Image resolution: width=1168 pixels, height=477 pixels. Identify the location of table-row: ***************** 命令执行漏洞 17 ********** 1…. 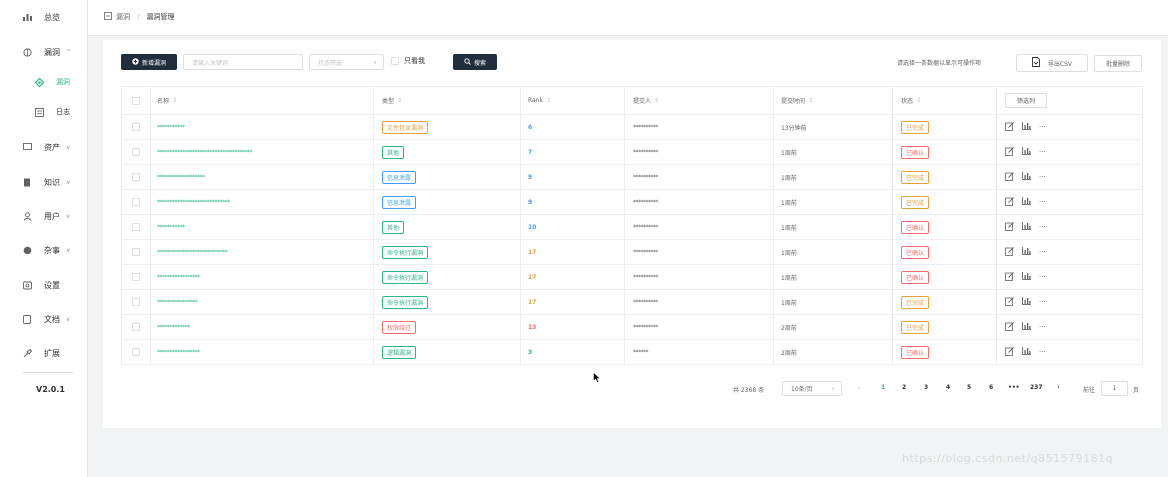
(632, 277).